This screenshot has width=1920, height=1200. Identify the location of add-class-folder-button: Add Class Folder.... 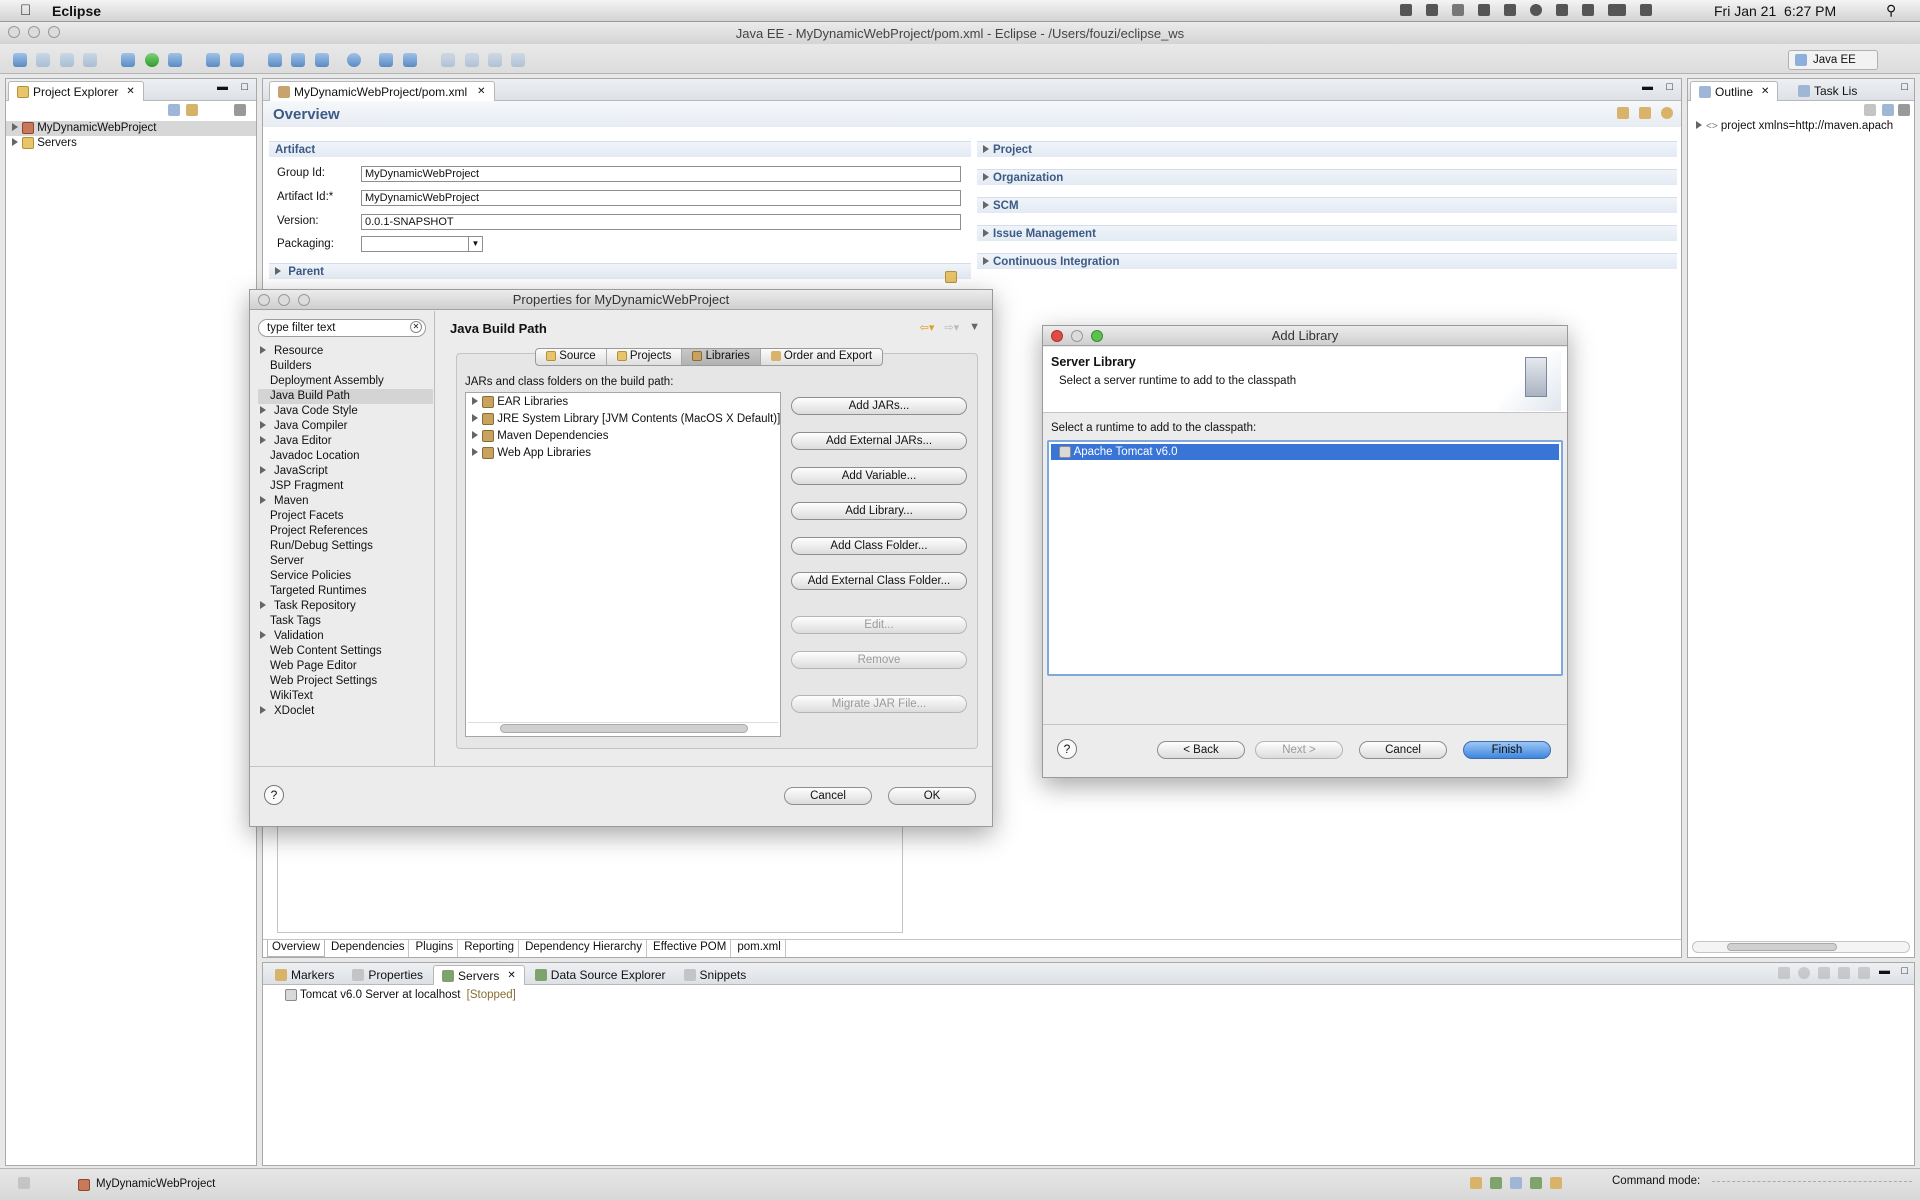
(879, 546).